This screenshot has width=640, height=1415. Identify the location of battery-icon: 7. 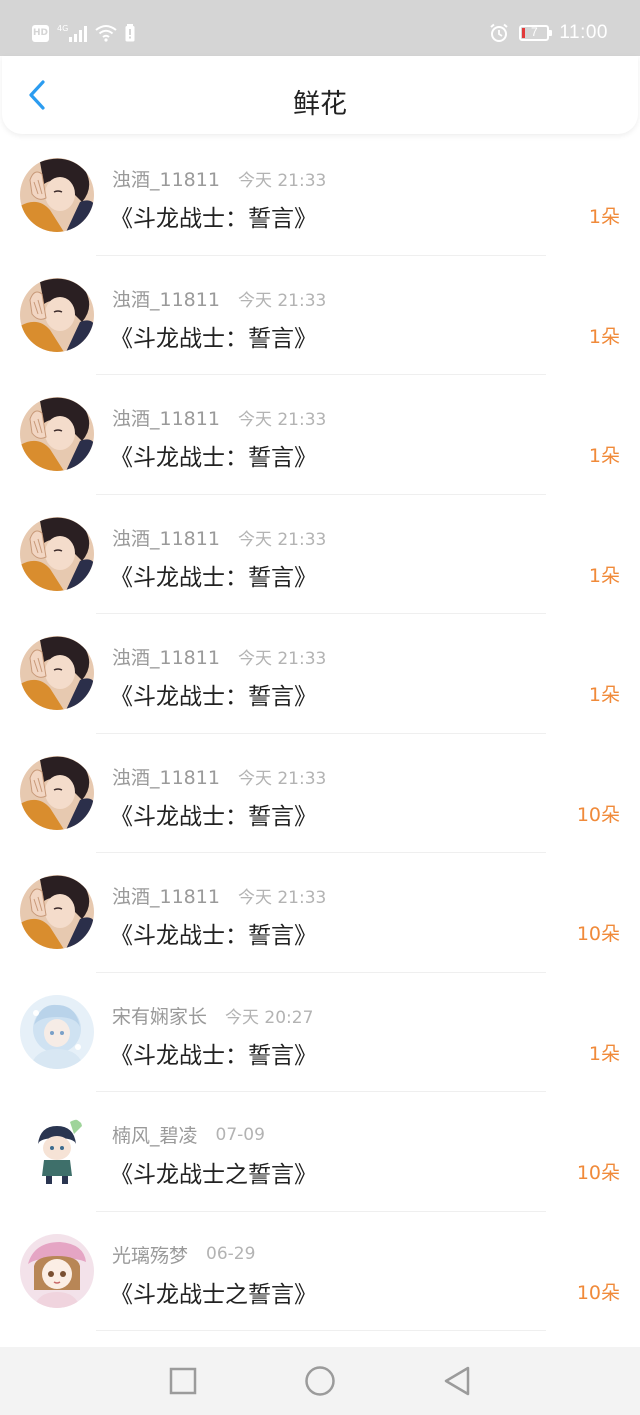
(536, 33).